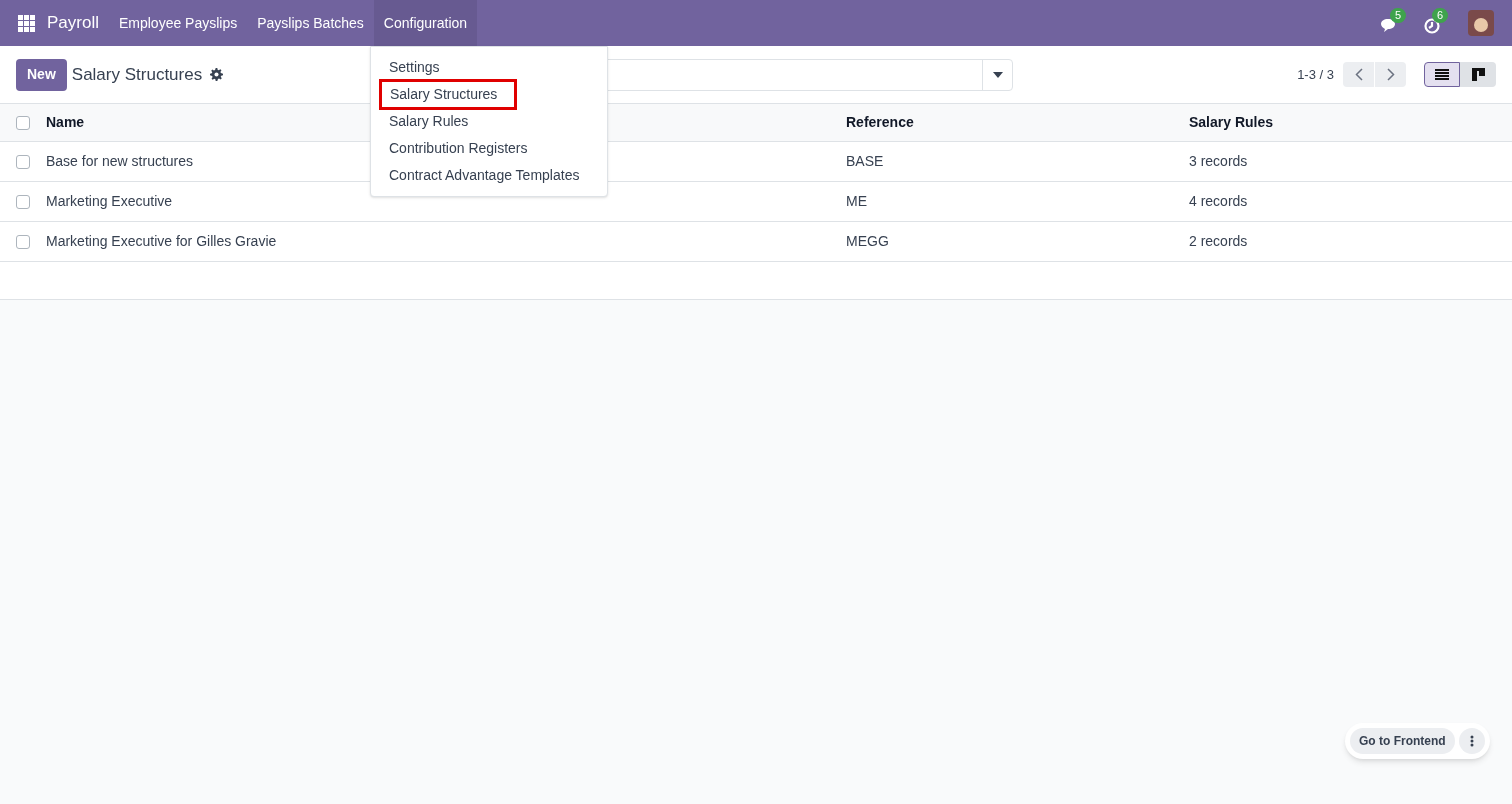  I want to click on avatar, so click(1481, 23).